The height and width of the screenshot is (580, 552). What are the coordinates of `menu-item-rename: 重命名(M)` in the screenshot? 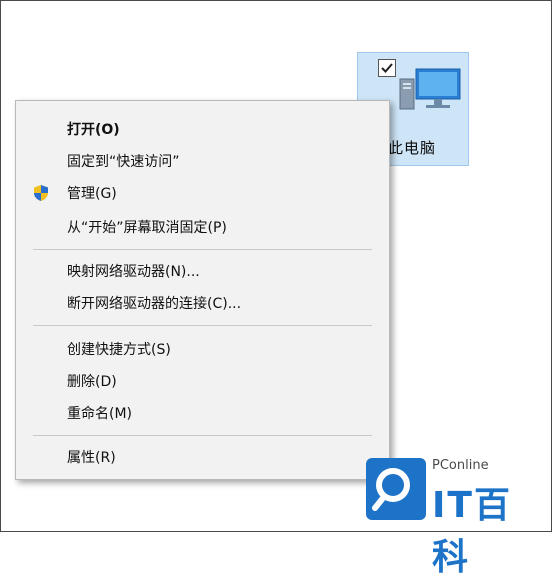 It's located at (202, 413).